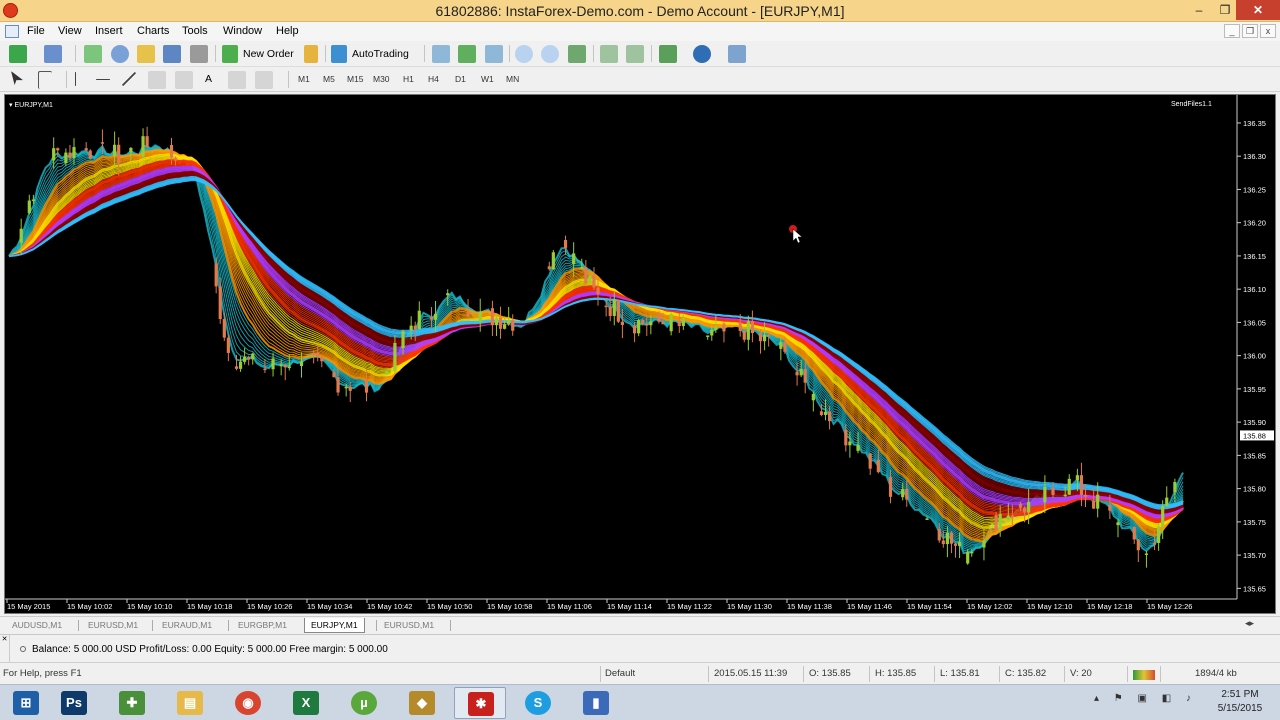 Image resolution: width=1280 pixels, height=720 pixels. Describe the element at coordinates (132, 703) in the screenshot. I see `taskbar-camtasia: ✚` at that location.